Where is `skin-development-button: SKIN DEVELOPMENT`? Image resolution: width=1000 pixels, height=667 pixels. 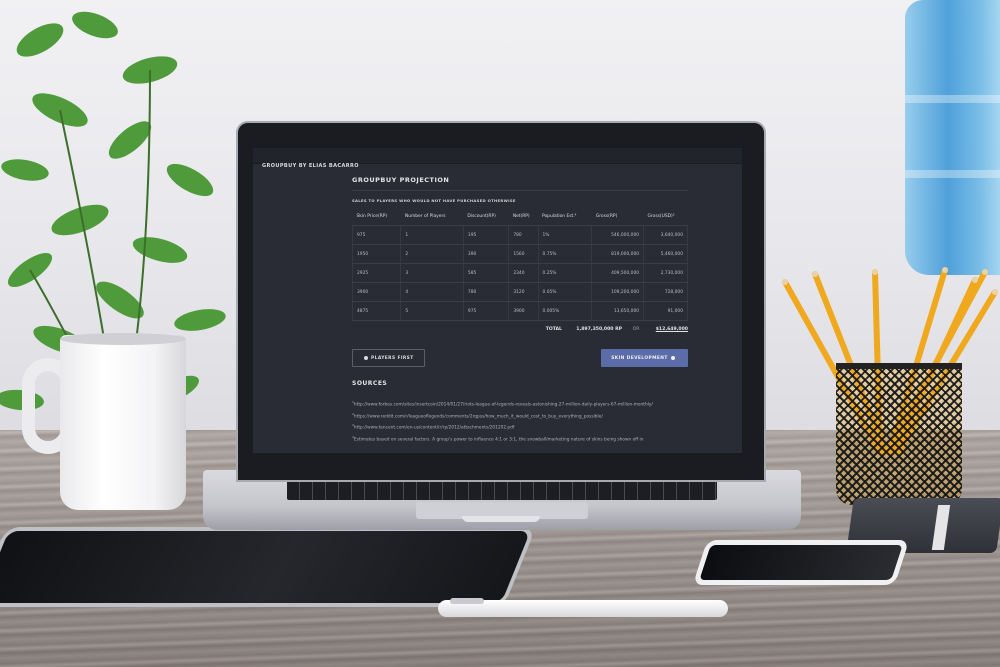
skin-development-button: SKIN DEVELOPMENT is located at coordinates (644, 358).